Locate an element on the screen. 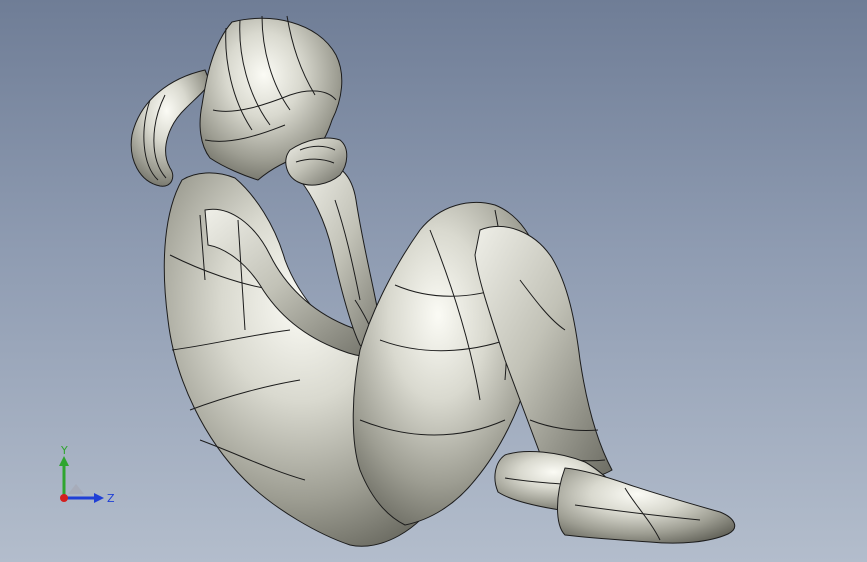 This screenshot has height=562, width=867. orientation-triad: Y Z is located at coordinates (87, 474).